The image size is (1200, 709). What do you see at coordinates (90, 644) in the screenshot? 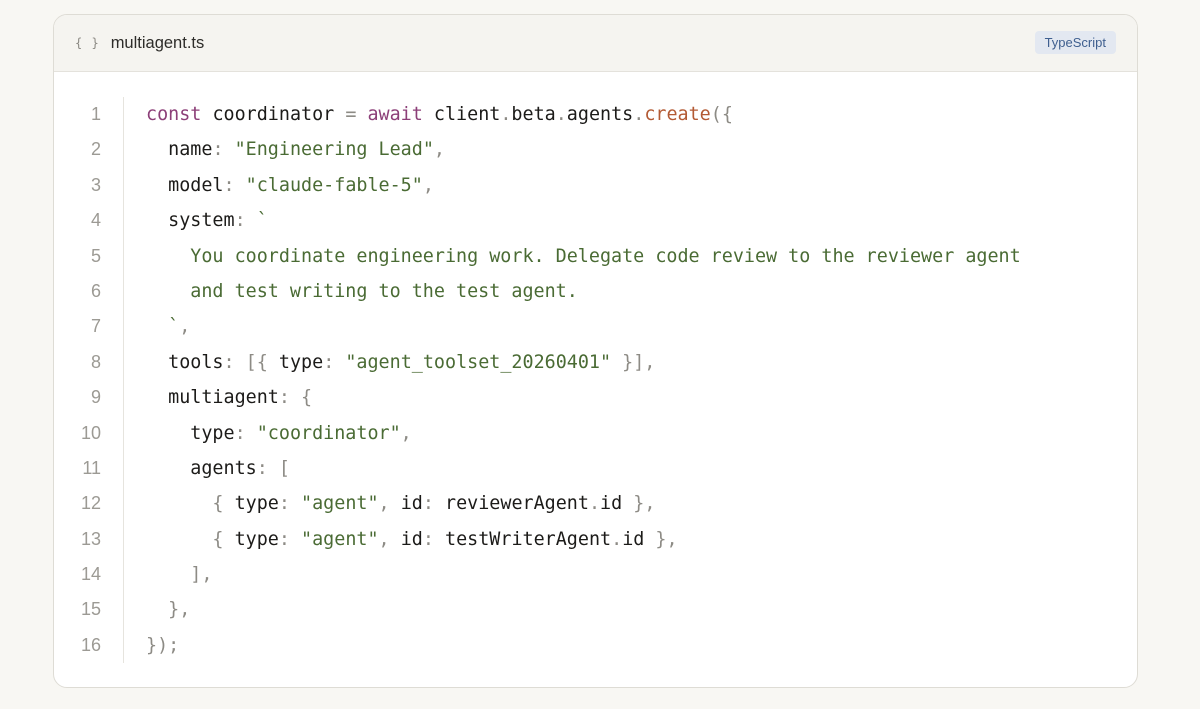
I see `line-number: 16` at bounding box center [90, 644].